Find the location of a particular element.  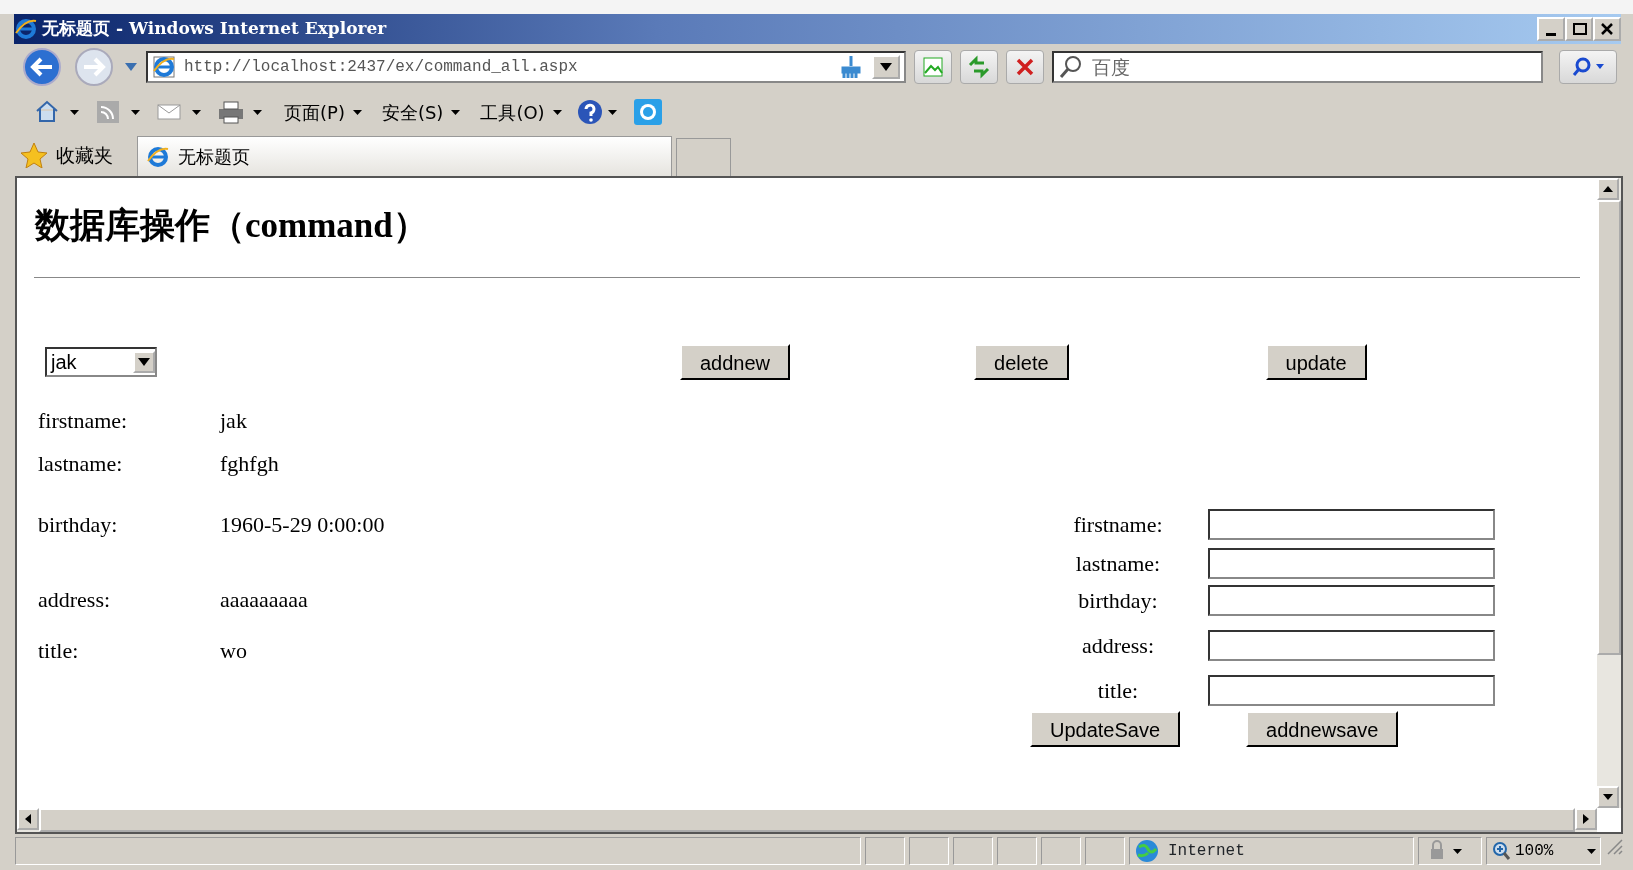

field-label: lastname: is located at coordinates (81, 463).